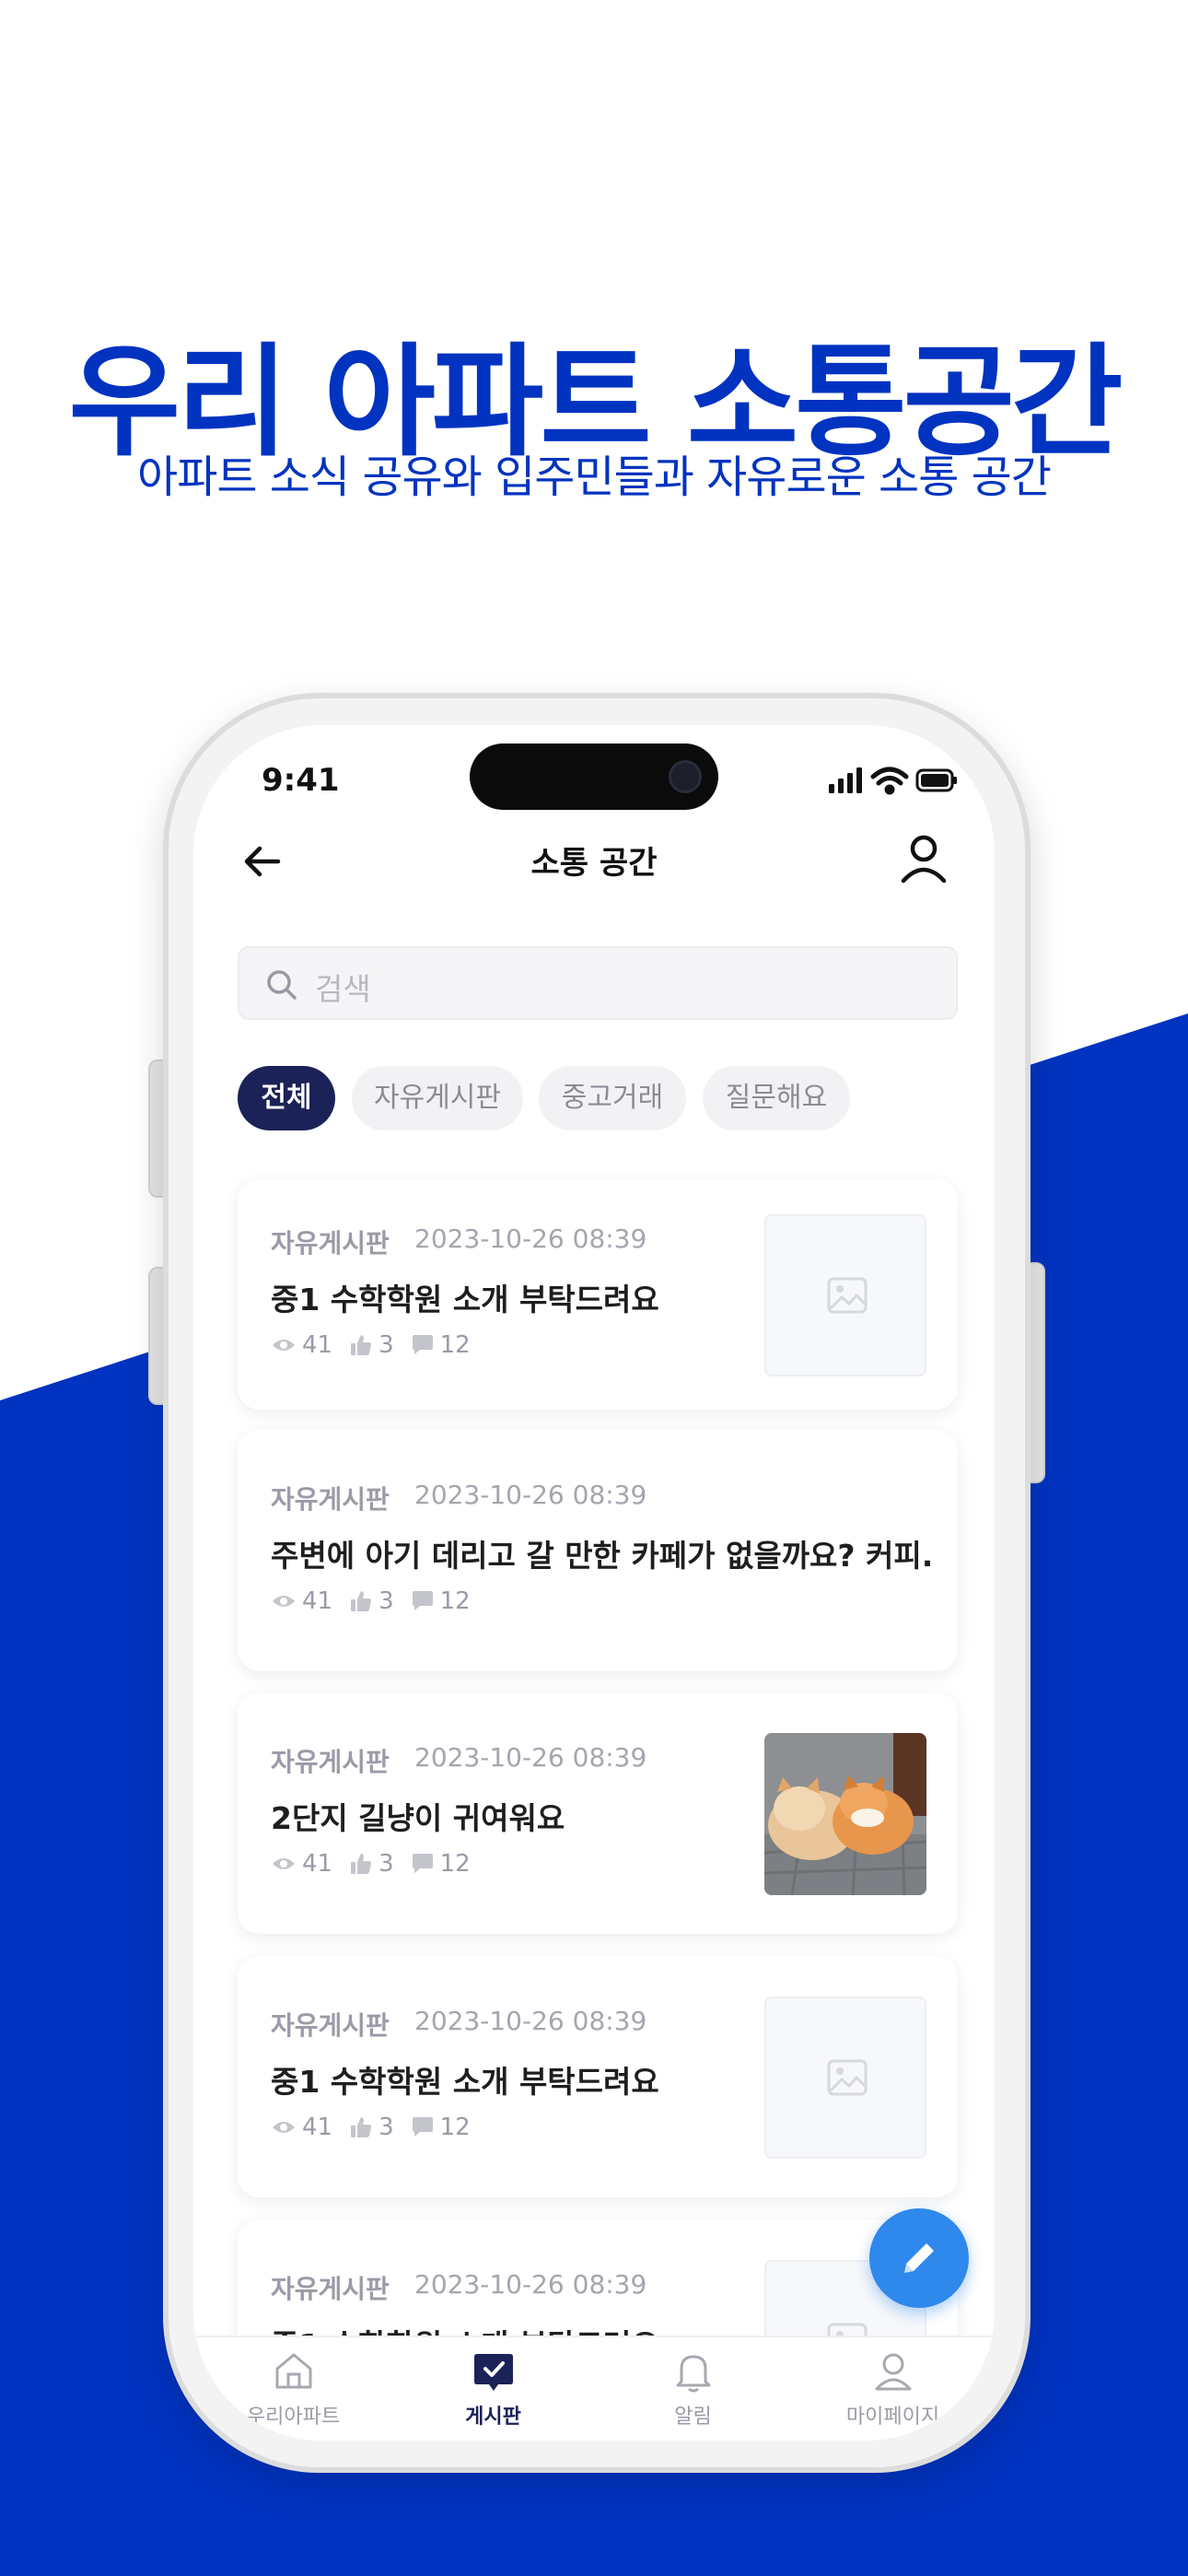 This screenshot has width=1188, height=2576. I want to click on pencil-icon, so click(919, 2258).